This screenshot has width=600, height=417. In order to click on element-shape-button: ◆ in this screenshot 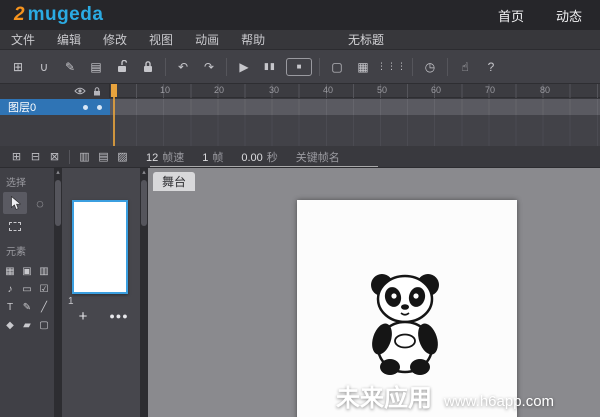, I will do `click(10, 325)`.